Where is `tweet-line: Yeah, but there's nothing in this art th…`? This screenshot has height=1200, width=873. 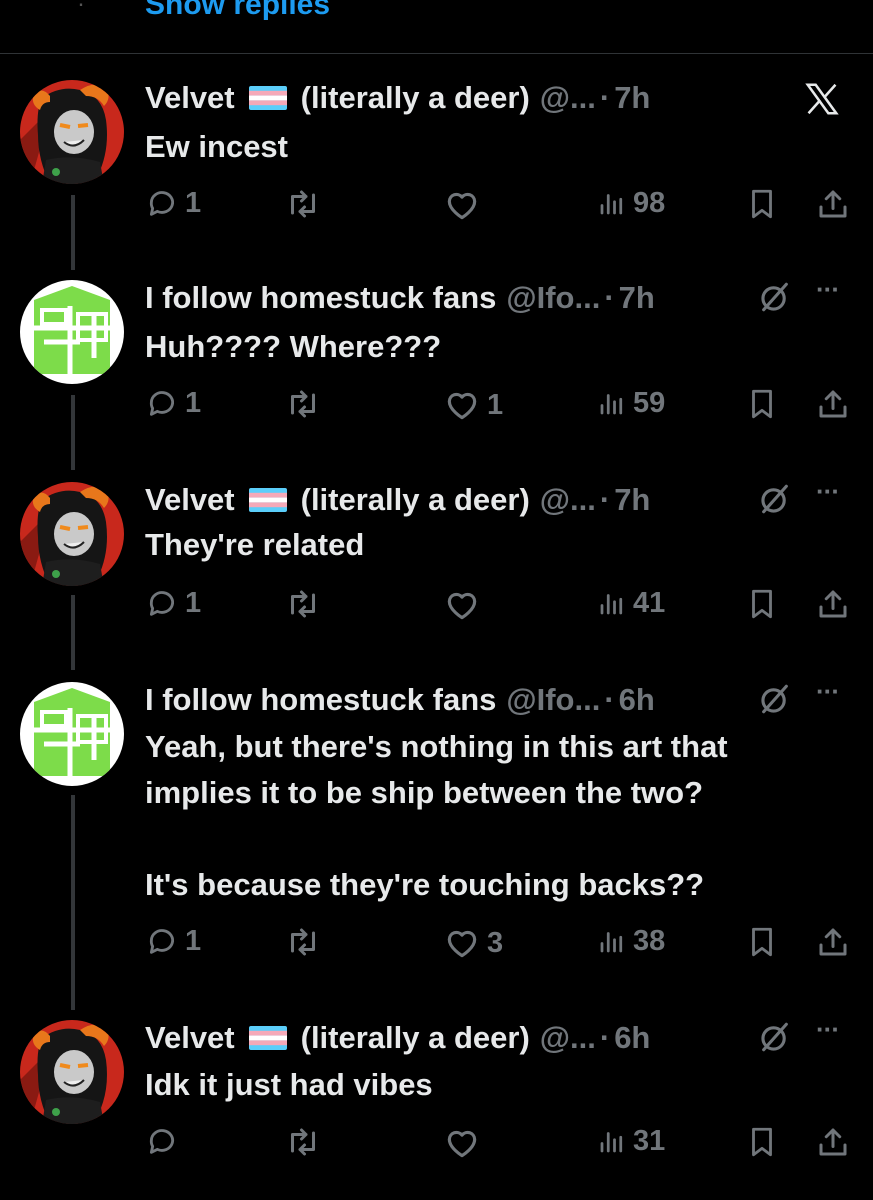 tweet-line: Yeah, but there's nothing in this art th… is located at coordinates (436, 746).